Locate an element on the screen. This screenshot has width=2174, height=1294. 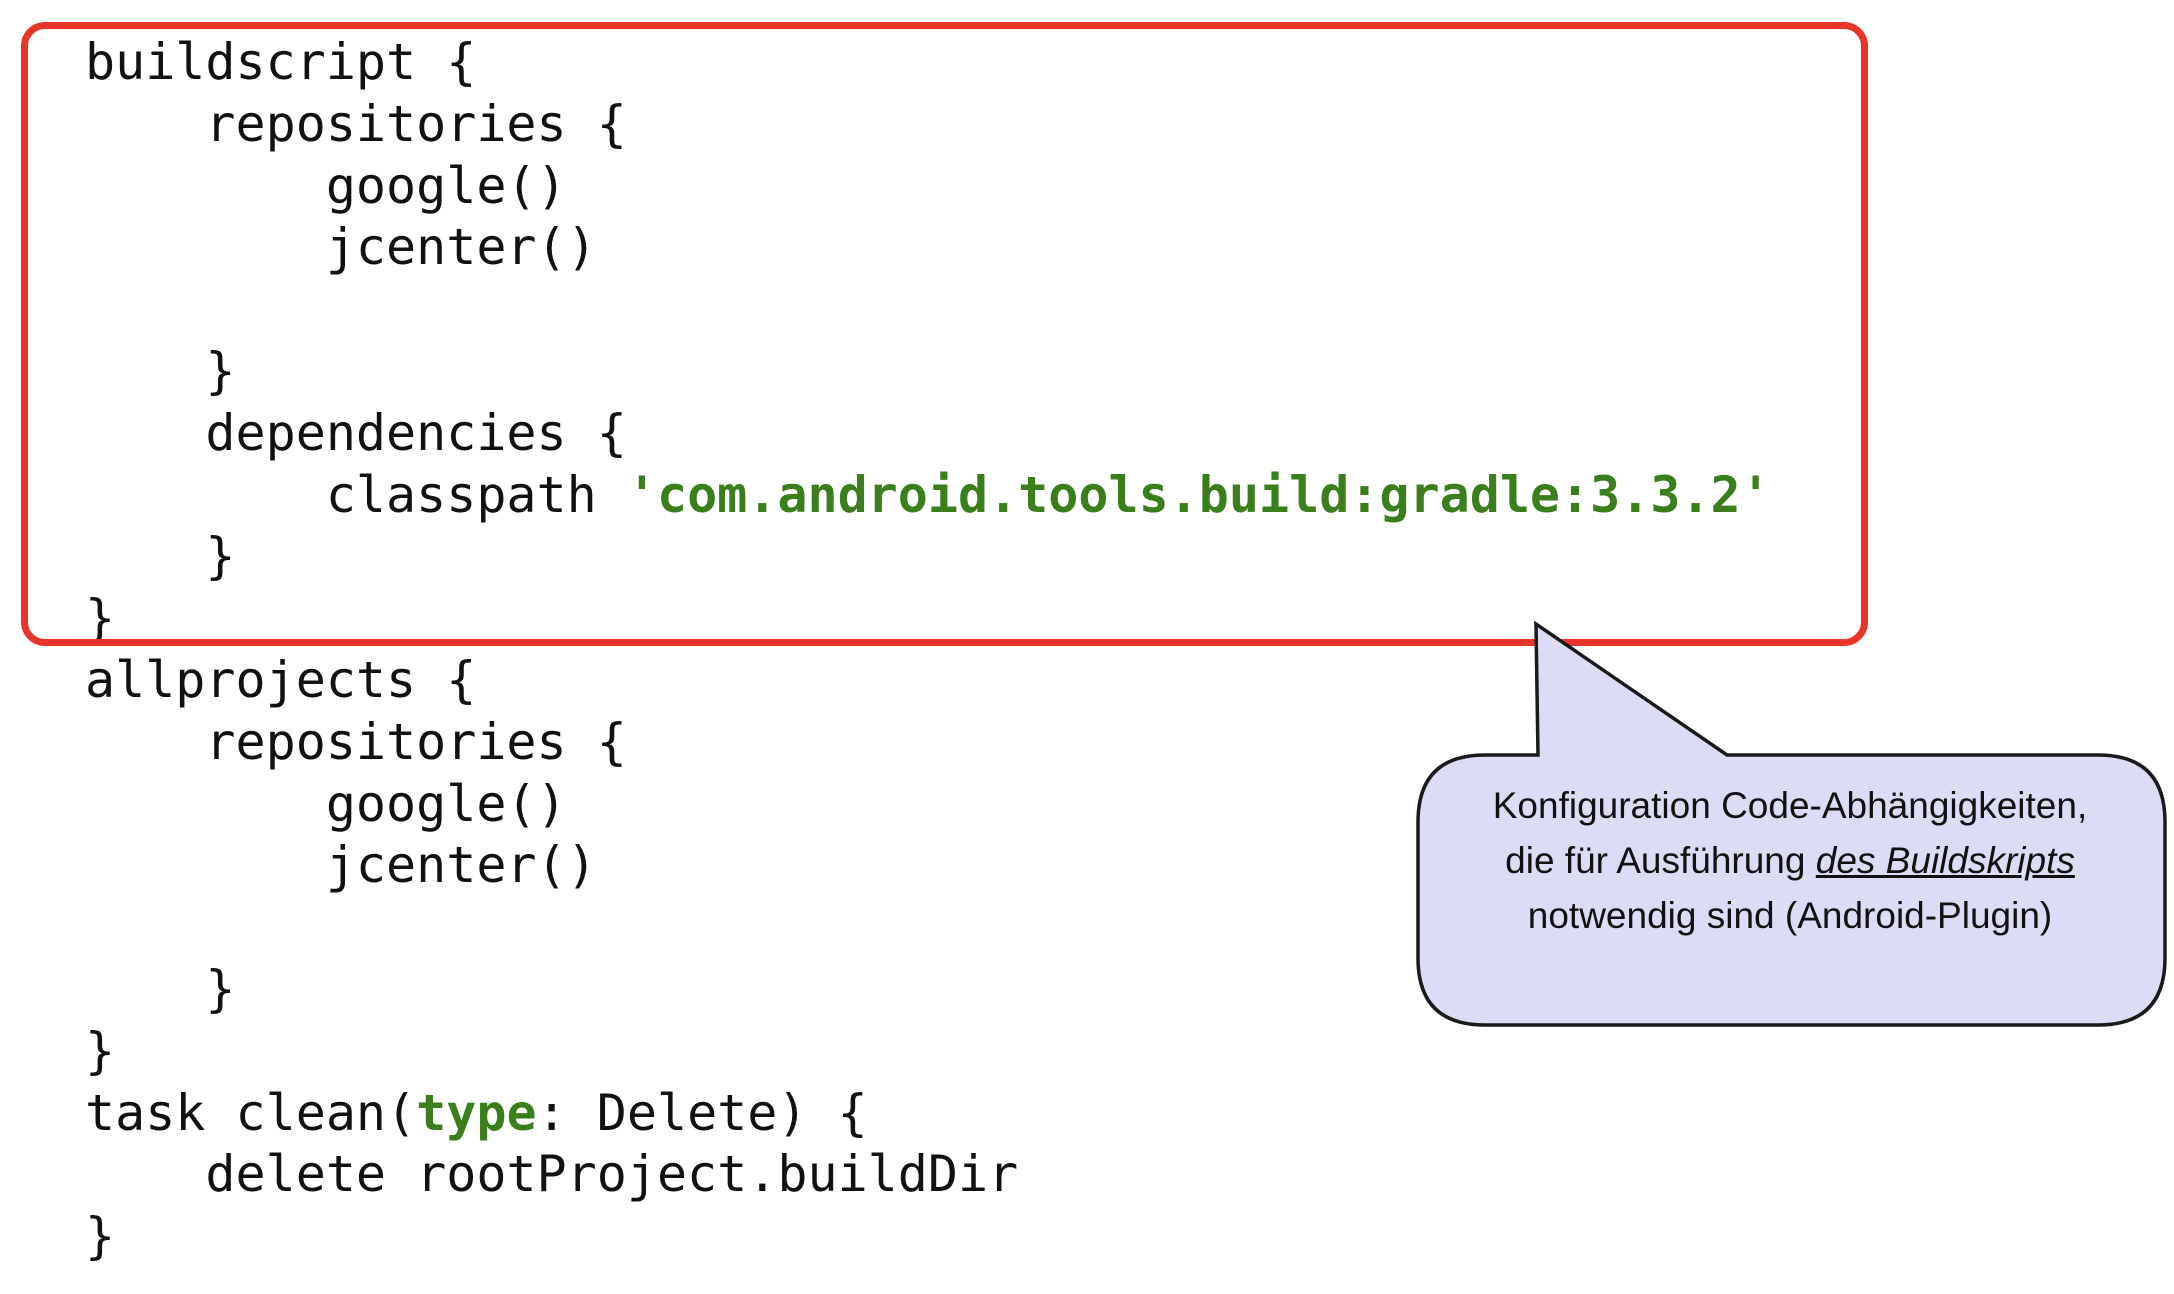
callout-line: notwendig sind (Android-Plugin) is located at coordinates (1790, 915).